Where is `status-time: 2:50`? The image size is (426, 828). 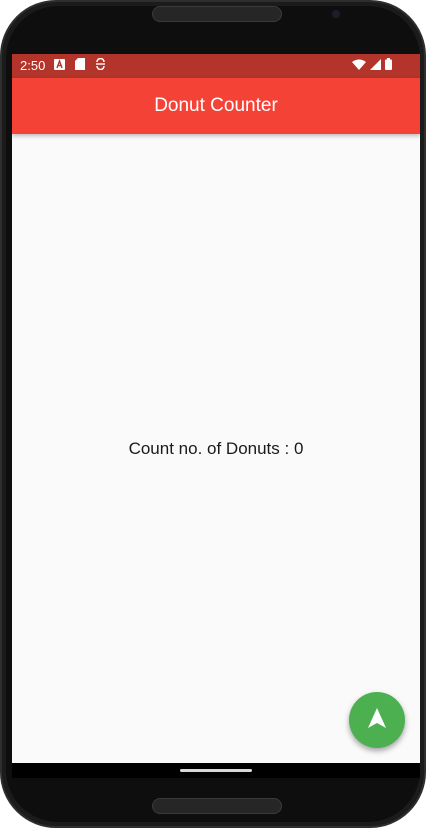
status-time: 2:50 is located at coordinates (33, 65).